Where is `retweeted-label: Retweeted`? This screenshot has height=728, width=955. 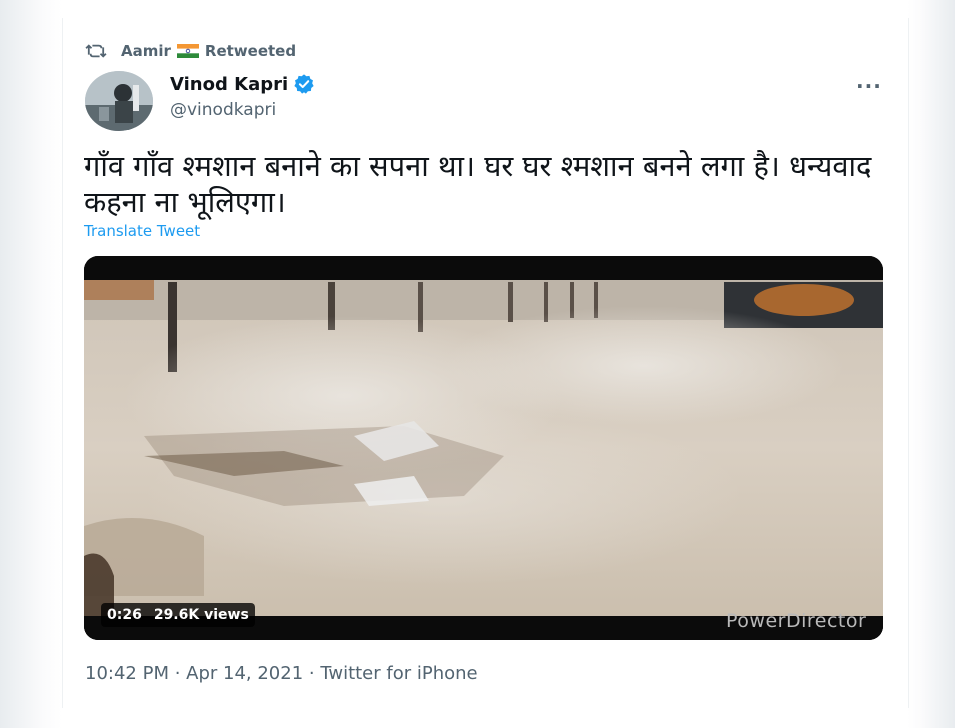
retweeted-label: Retweeted is located at coordinates (250, 51).